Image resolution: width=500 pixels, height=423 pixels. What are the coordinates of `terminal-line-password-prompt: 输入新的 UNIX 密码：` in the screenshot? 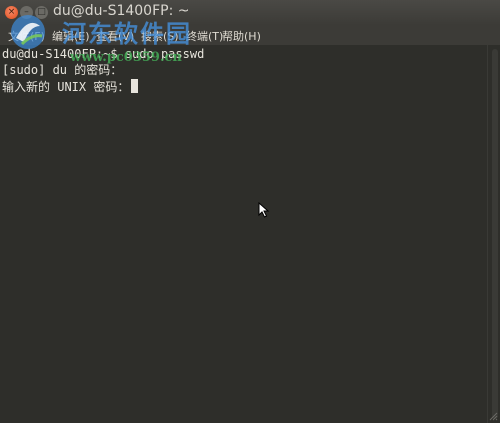 It's located at (70, 87).